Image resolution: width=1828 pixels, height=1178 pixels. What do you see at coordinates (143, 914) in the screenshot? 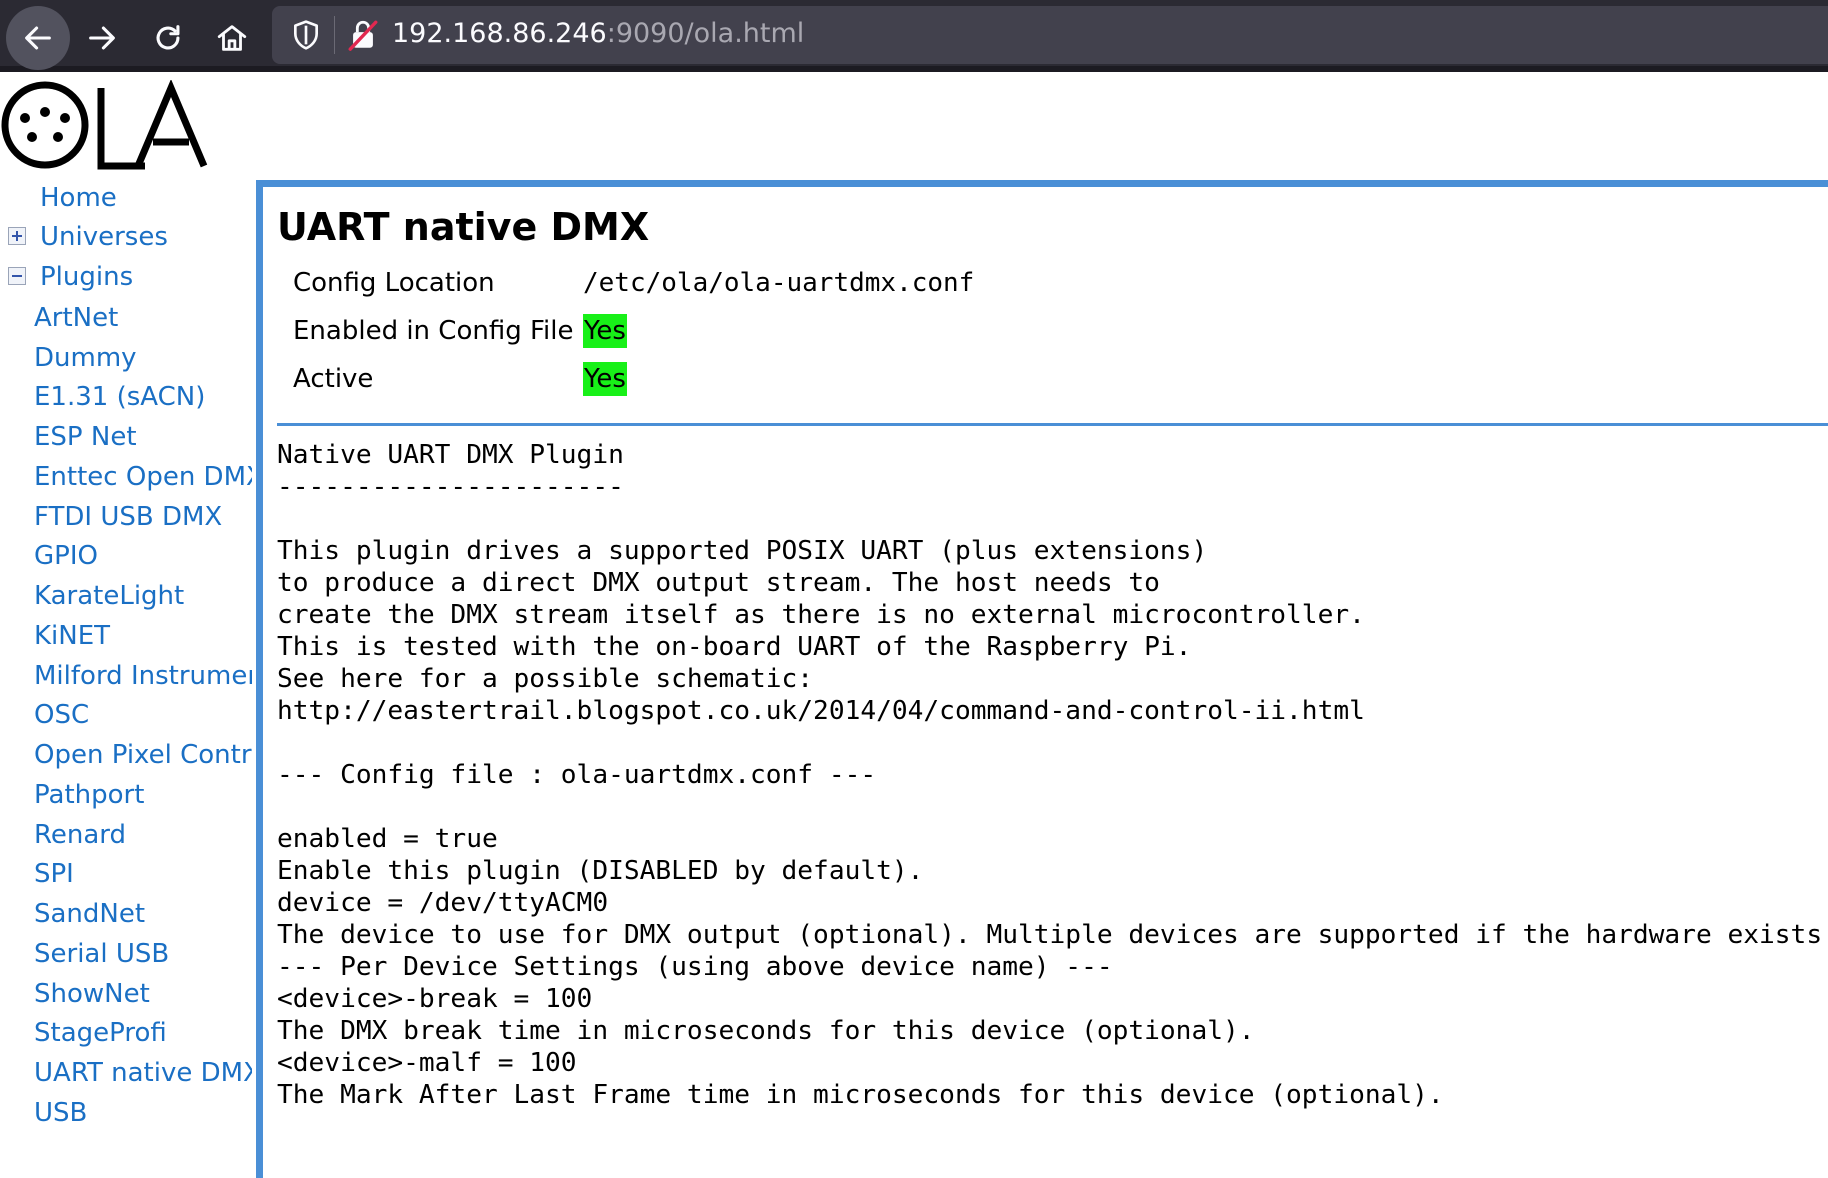
I see `plugin-link-sandnet: SandNet` at bounding box center [143, 914].